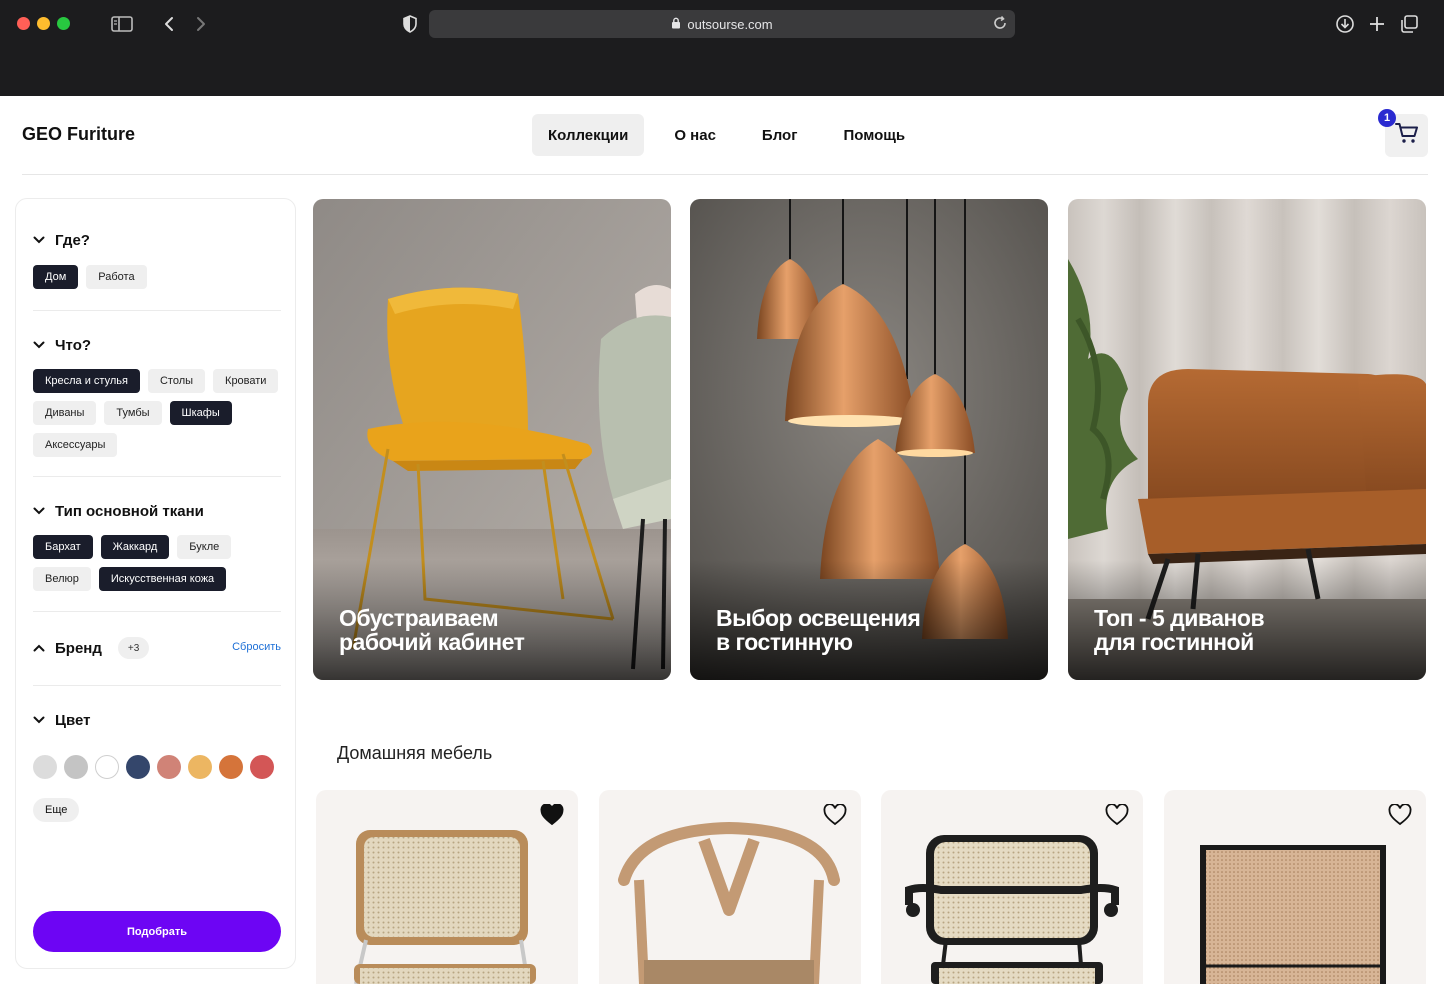 The width and height of the screenshot is (1444, 984). Describe the element at coordinates (56, 810) in the screenshot. I see `more-colors-button: Еще` at that location.